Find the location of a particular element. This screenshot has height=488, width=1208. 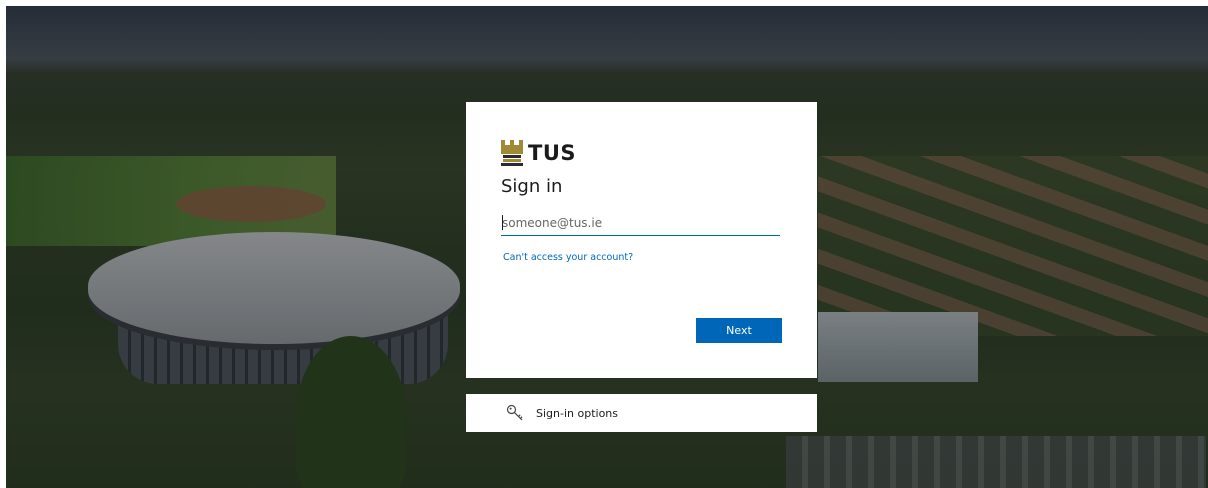

page-title: Sign in is located at coordinates (532, 186).